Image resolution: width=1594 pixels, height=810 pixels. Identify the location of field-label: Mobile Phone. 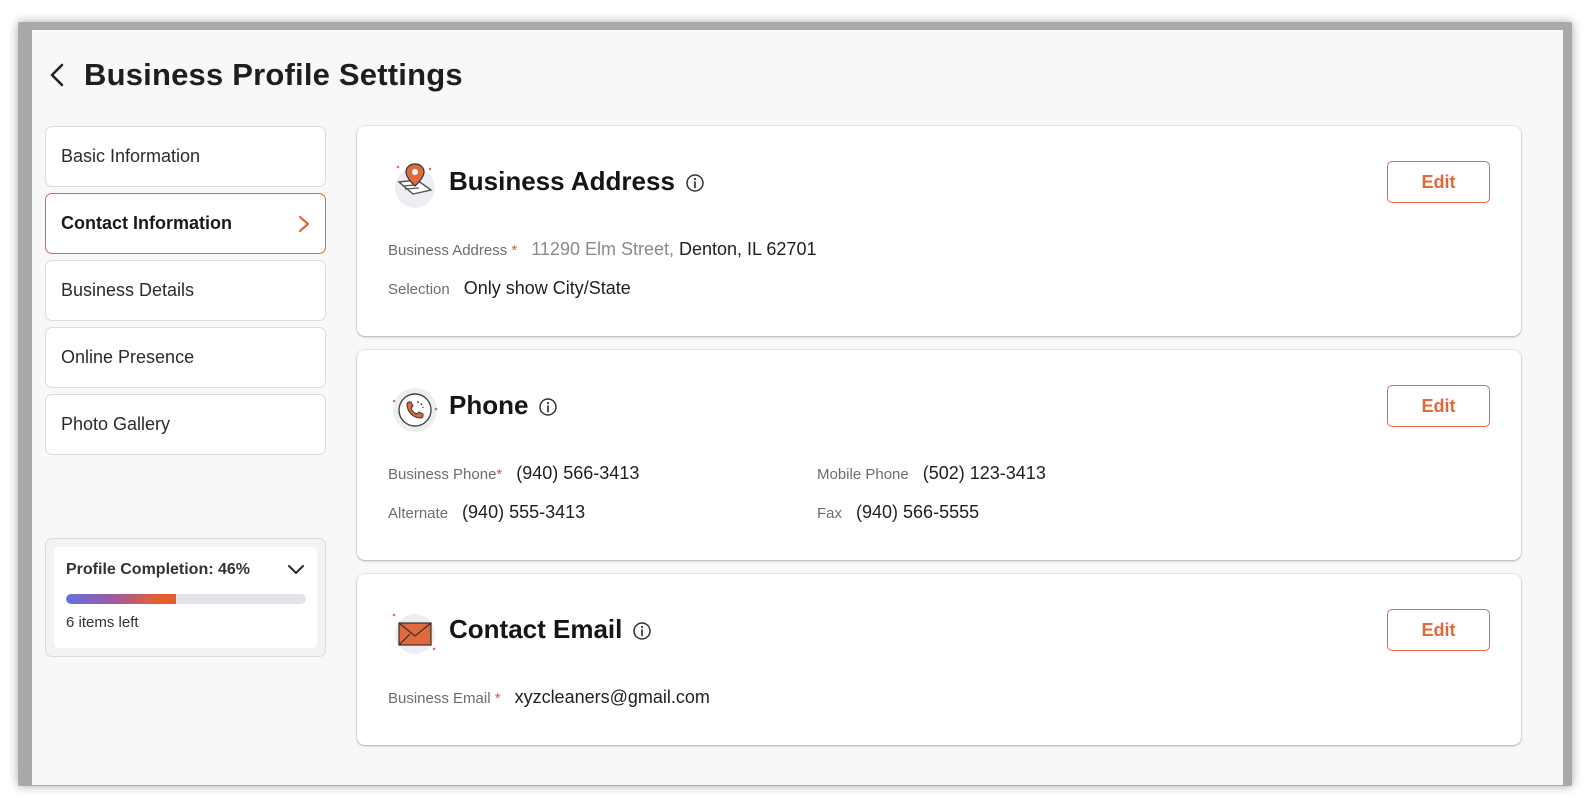
(863, 474).